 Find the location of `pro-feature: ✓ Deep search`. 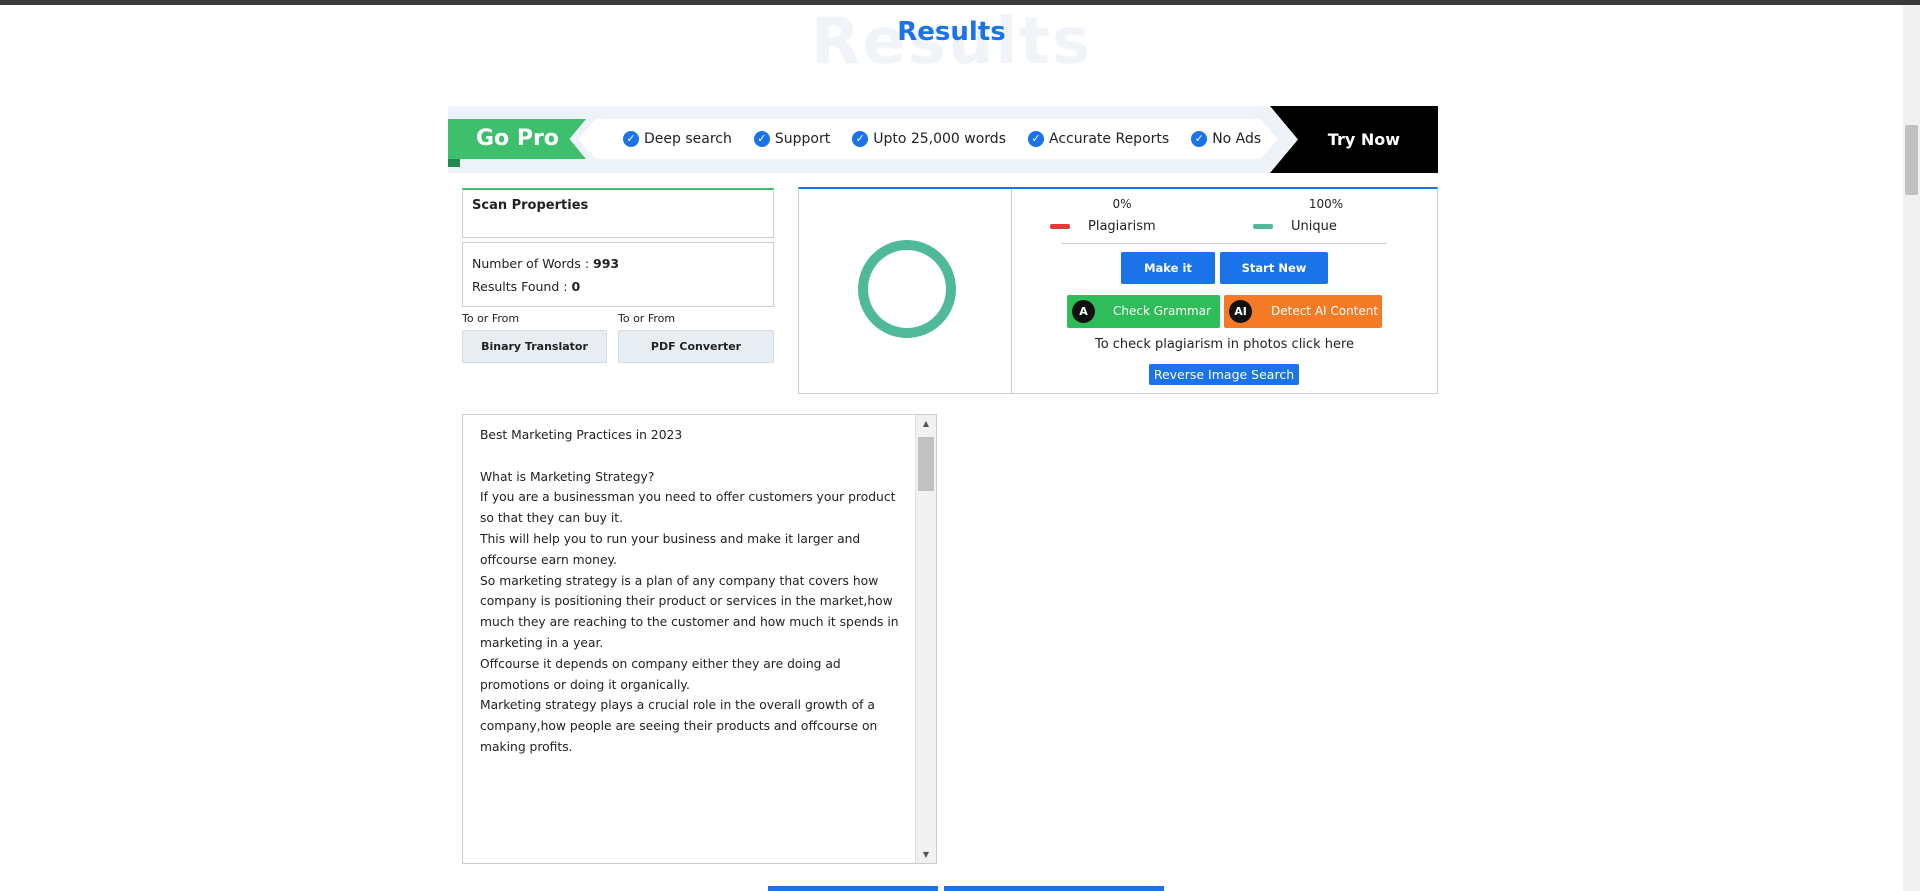

pro-feature: ✓ Deep search is located at coordinates (677, 139).